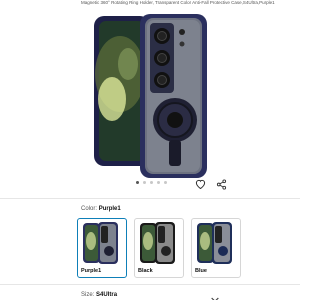  I want to click on phone-back-image, so click(173, 96).